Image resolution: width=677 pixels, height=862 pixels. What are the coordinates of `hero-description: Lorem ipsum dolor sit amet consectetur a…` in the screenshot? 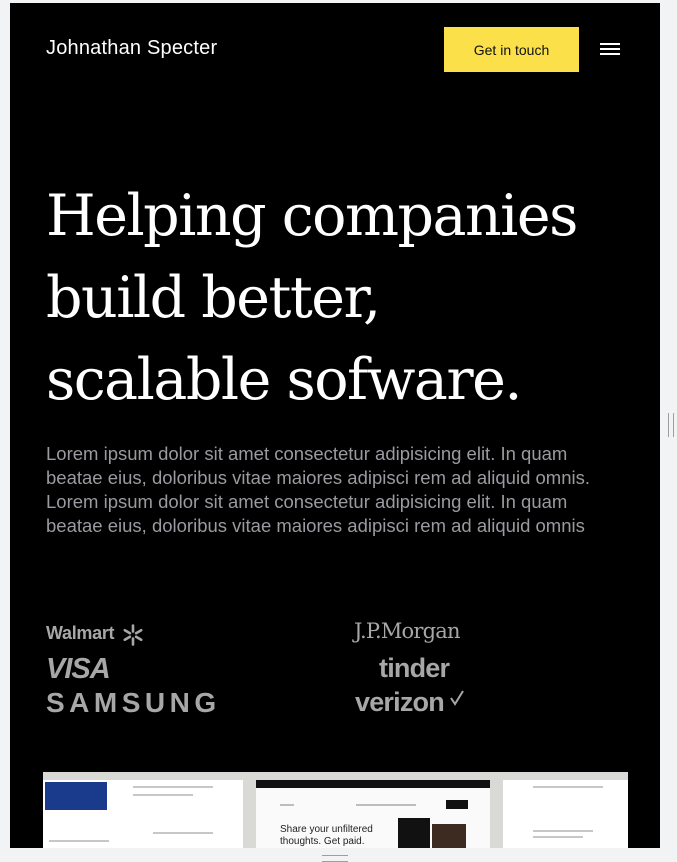 It's located at (318, 489).